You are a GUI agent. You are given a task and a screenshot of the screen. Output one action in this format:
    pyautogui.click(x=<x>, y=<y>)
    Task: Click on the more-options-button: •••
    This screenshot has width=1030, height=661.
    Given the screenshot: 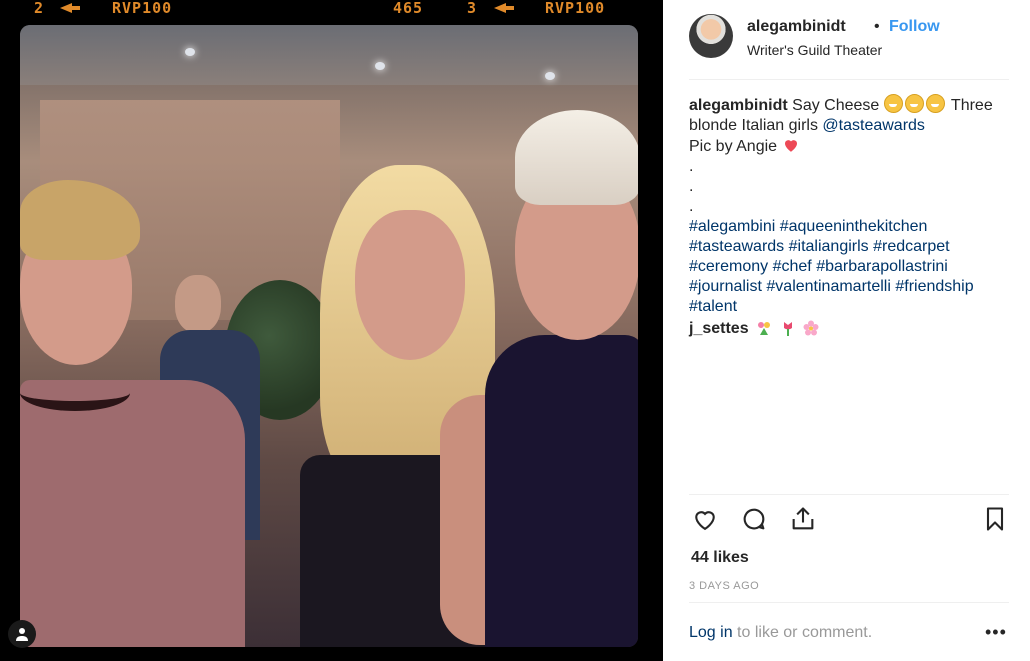 What is the action you would take?
    pyautogui.click(x=996, y=632)
    